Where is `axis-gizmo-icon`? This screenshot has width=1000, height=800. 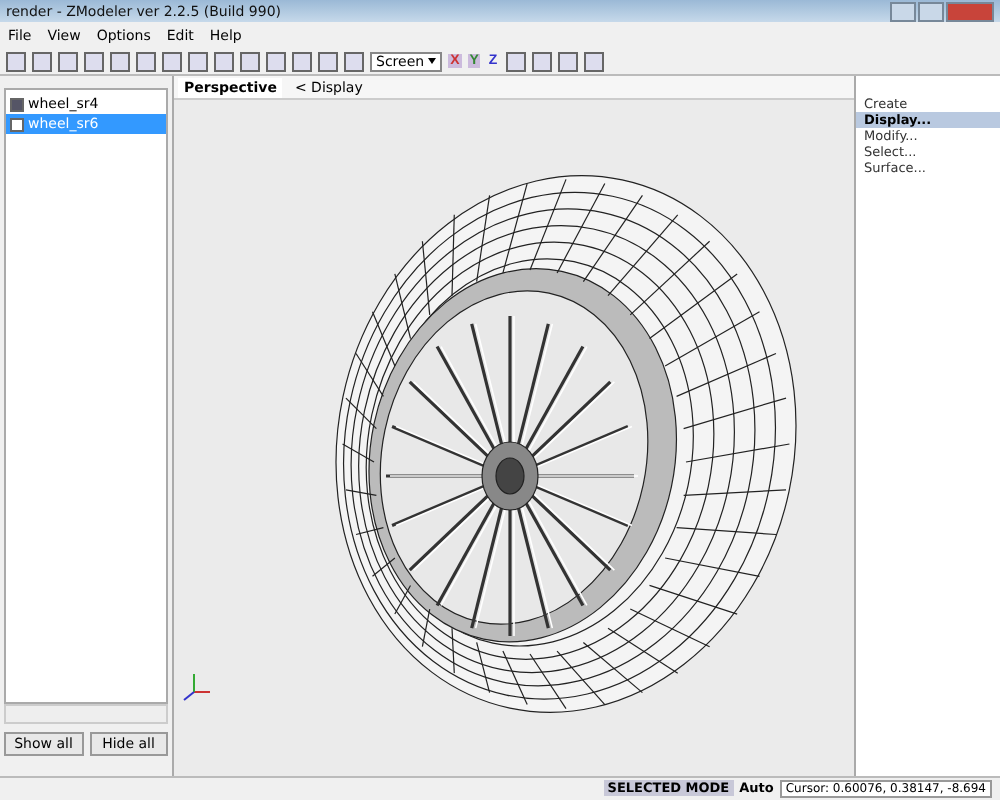 axis-gizmo-icon is located at coordinates (197, 687).